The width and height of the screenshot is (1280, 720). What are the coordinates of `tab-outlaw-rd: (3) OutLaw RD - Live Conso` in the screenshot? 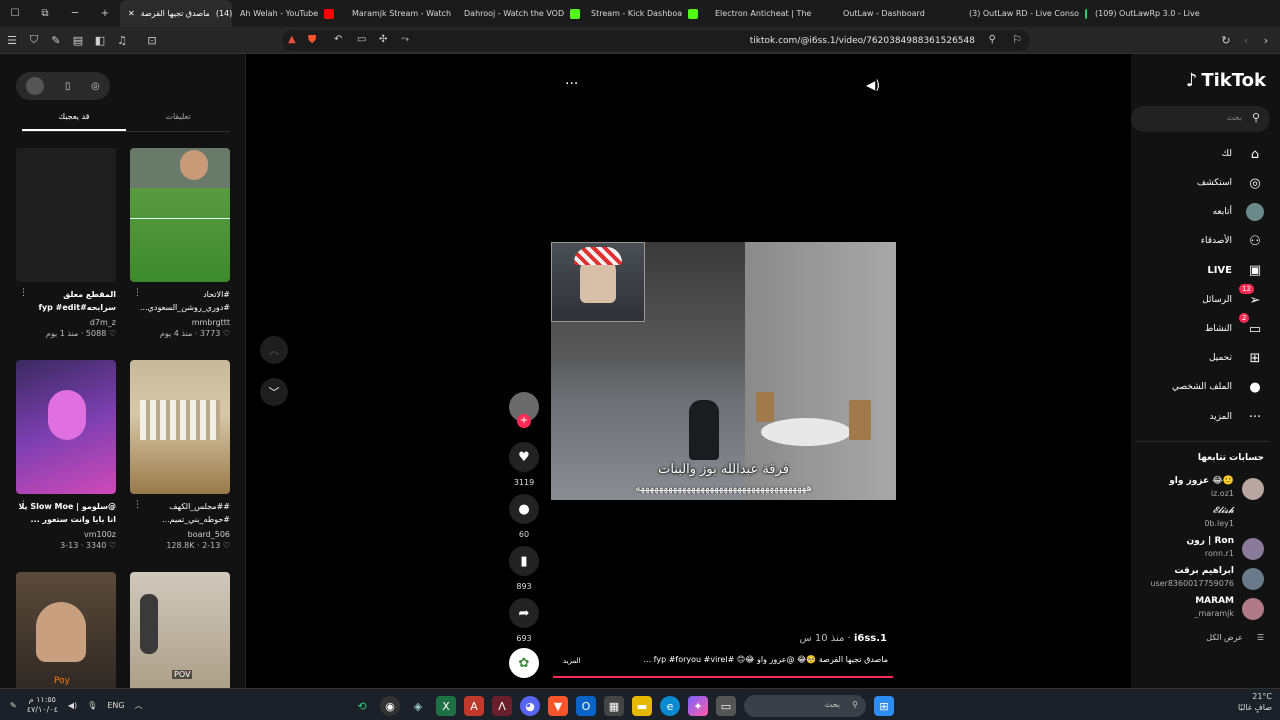 It's located at (1024, 13).